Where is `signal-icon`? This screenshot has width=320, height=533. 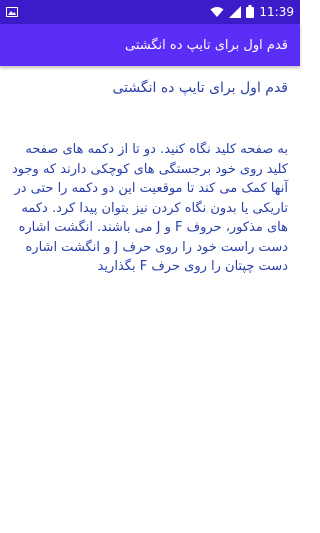 signal-icon is located at coordinates (235, 12).